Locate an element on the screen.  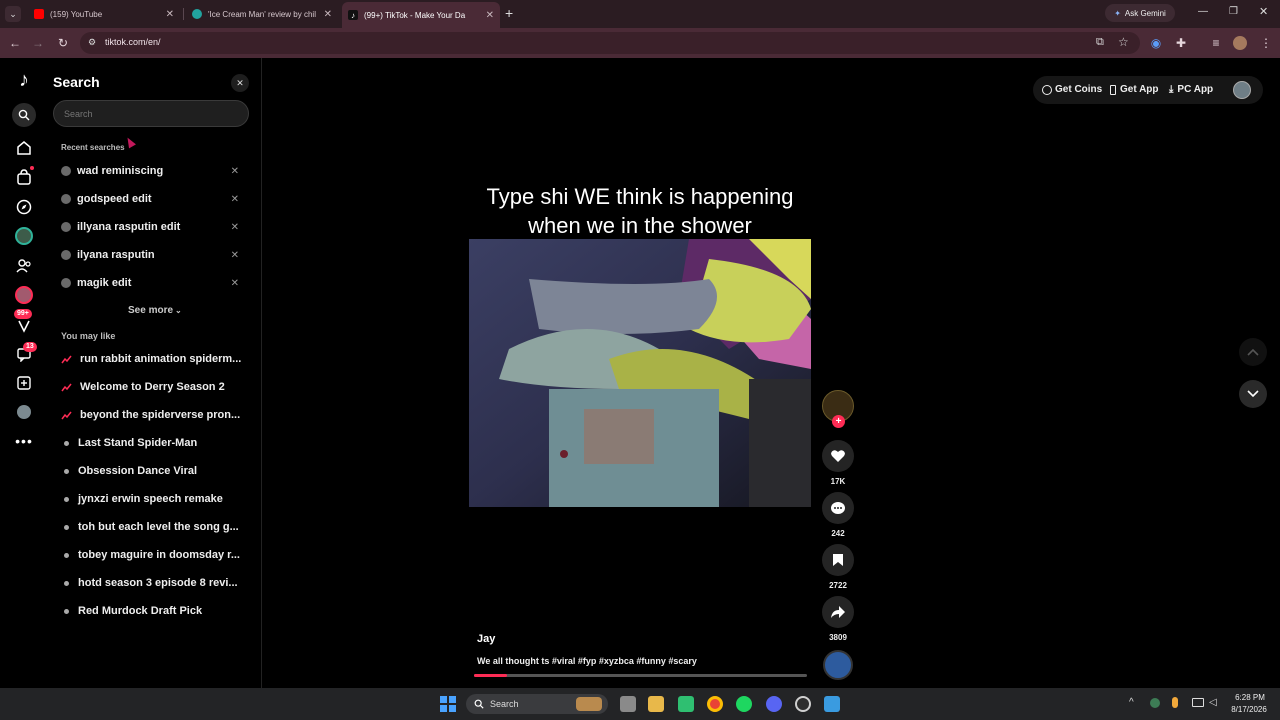
follow-plus-icon: + is located at coordinates (838, 421).